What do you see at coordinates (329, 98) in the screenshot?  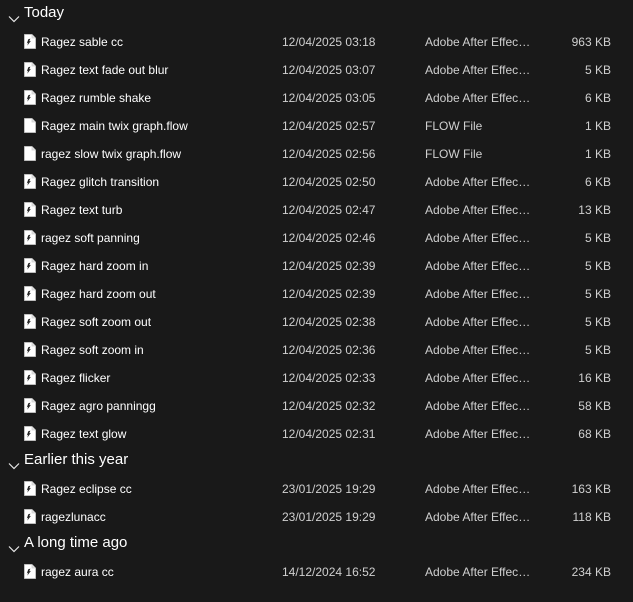 I see `file-date-modified: 12/04/2025 03:05` at bounding box center [329, 98].